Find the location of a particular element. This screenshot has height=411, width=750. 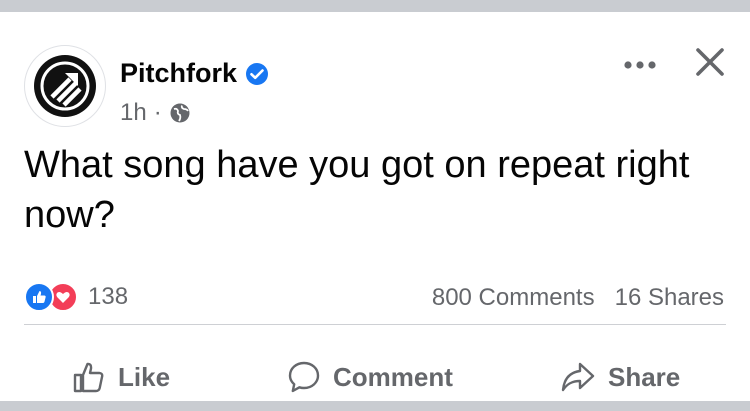

pitchfork-logo-icon is located at coordinates (65, 86).